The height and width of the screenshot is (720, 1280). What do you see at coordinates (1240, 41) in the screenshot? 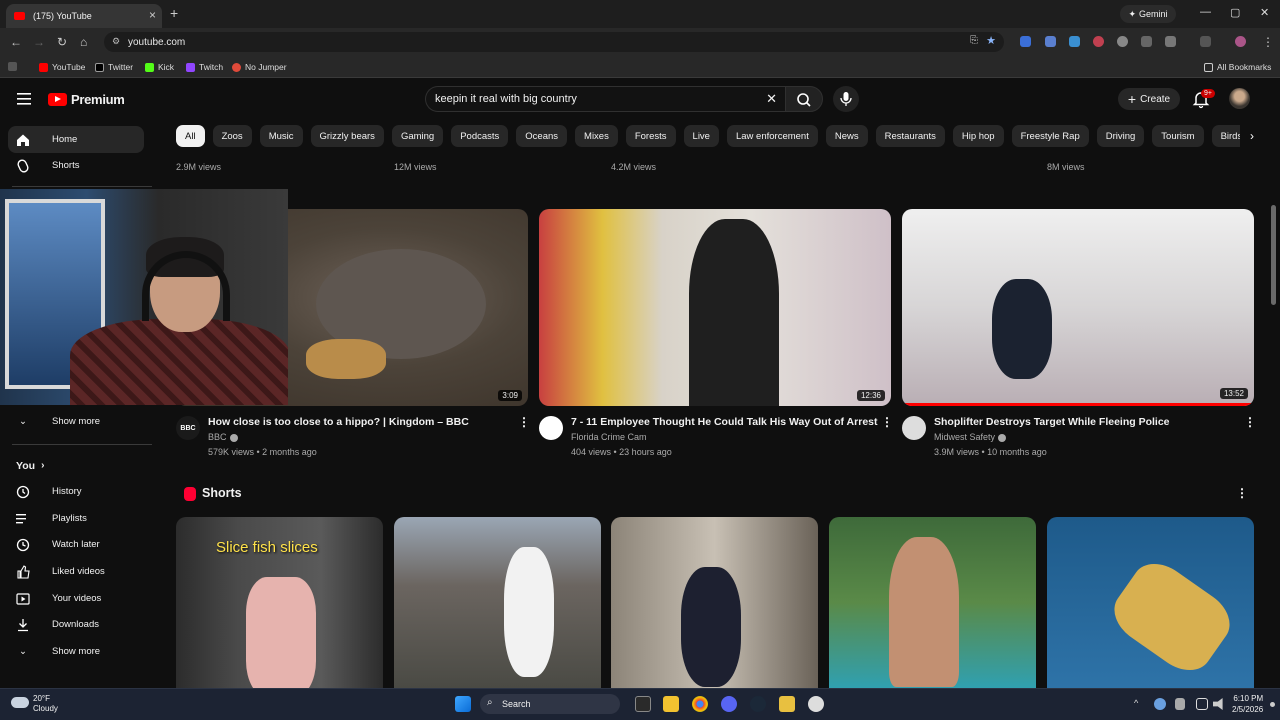
I see `profile-icon` at bounding box center [1240, 41].